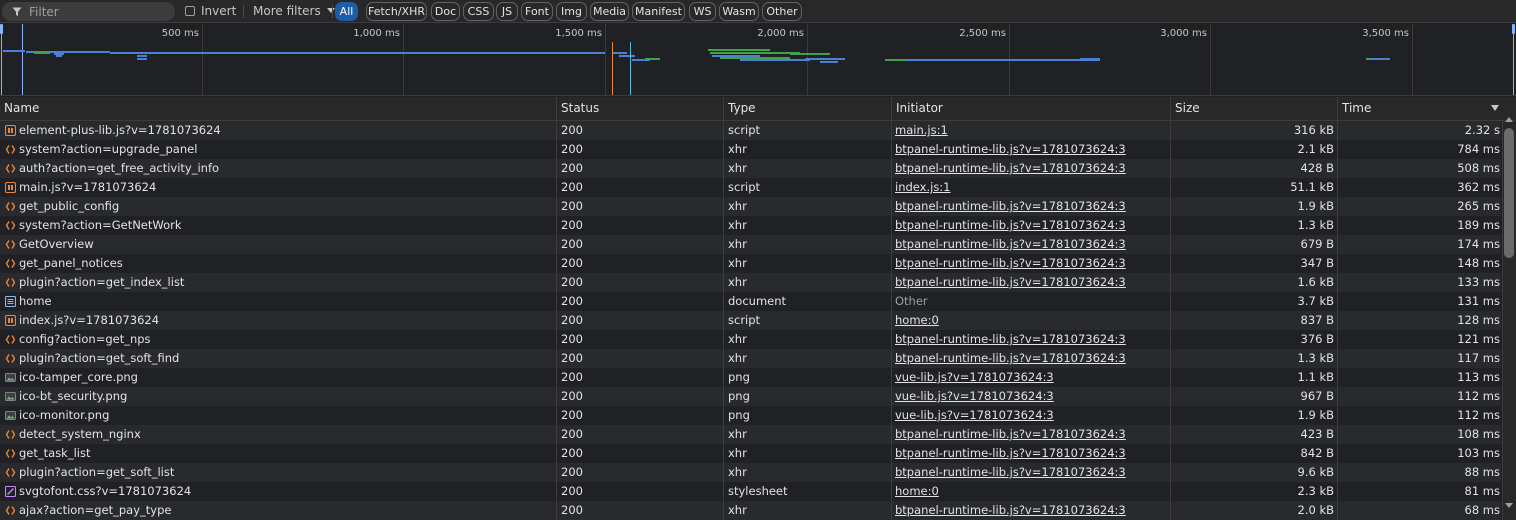 This screenshot has height=520, width=1516. Describe the element at coordinates (1482, 130) in the screenshot. I see `request-time: 2.32 s` at that location.